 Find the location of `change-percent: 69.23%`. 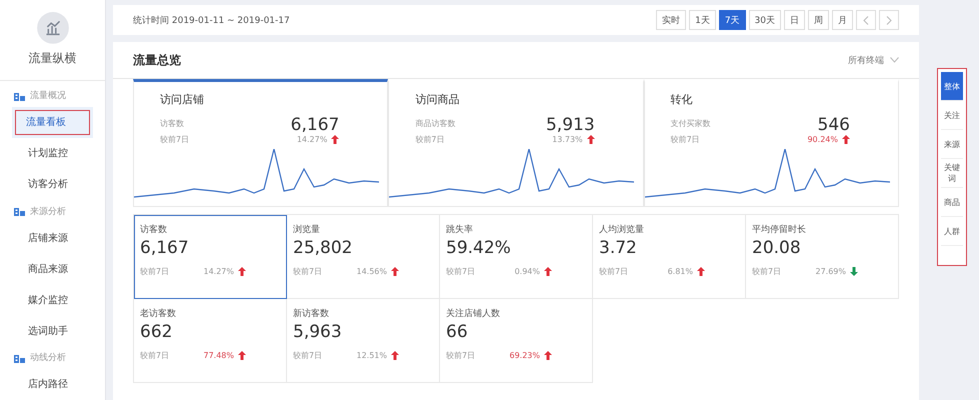

change-percent: 69.23% is located at coordinates (524, 355).